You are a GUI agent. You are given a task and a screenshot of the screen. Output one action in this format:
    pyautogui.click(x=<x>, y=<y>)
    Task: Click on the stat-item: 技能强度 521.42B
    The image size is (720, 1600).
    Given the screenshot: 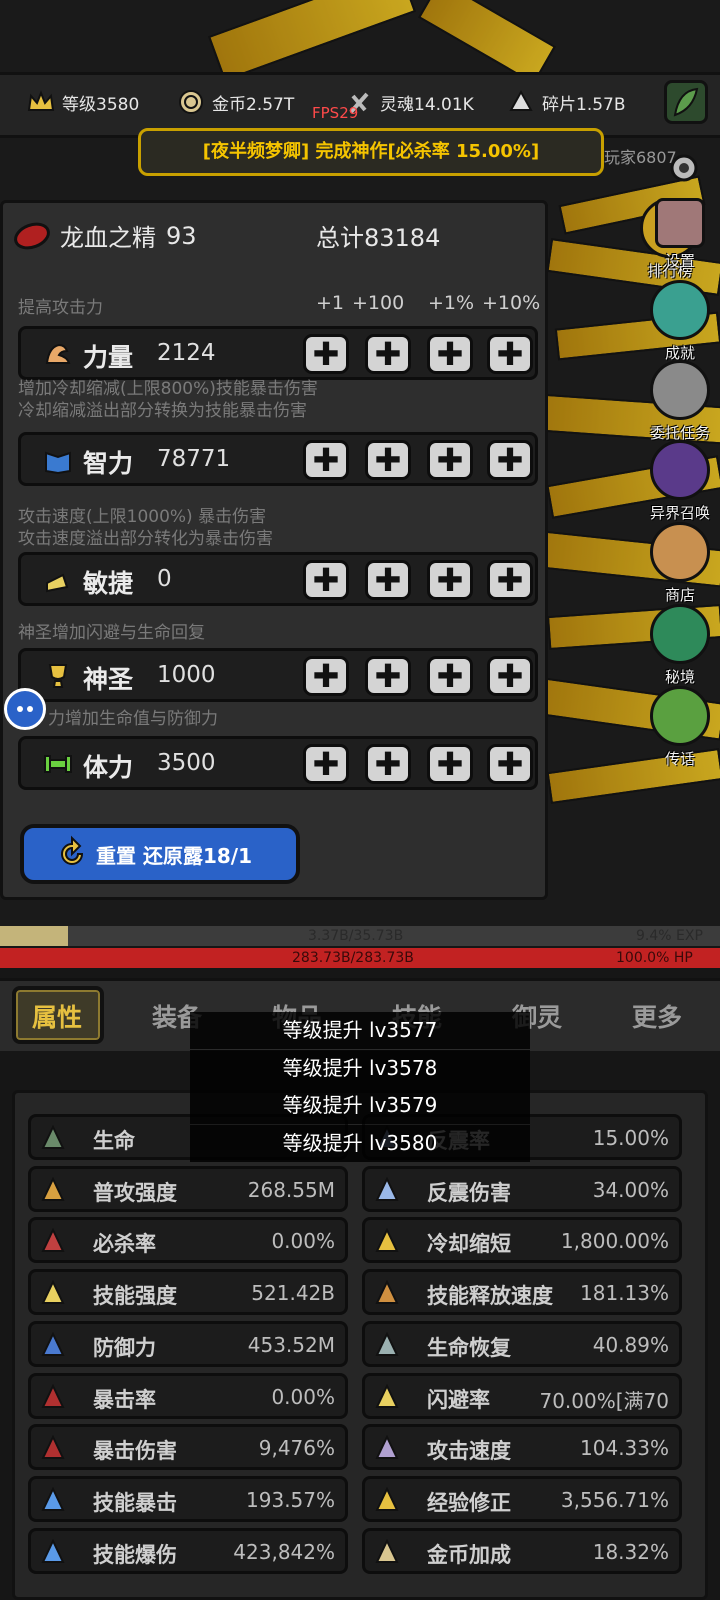 What is the action you would take?
    pyautogui.click(x=188, y=1292)
    